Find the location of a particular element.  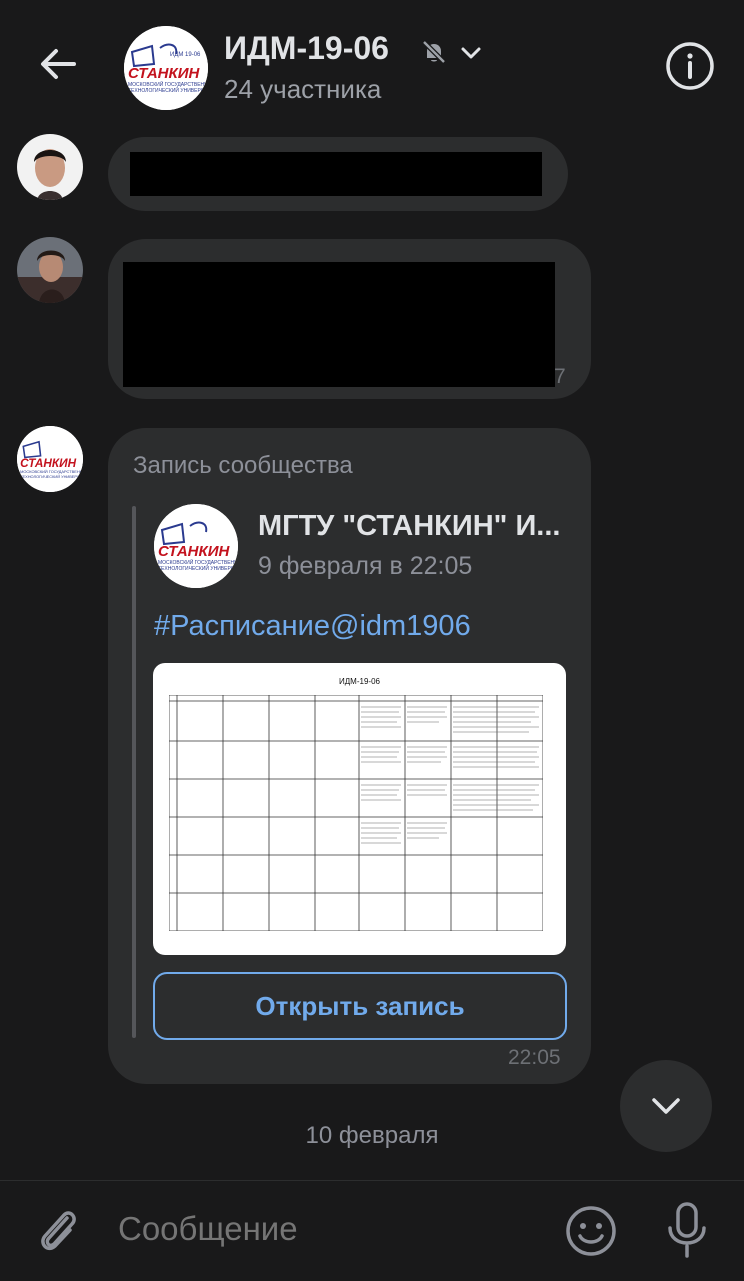

message-bubble is located at coordinates (338, 174).